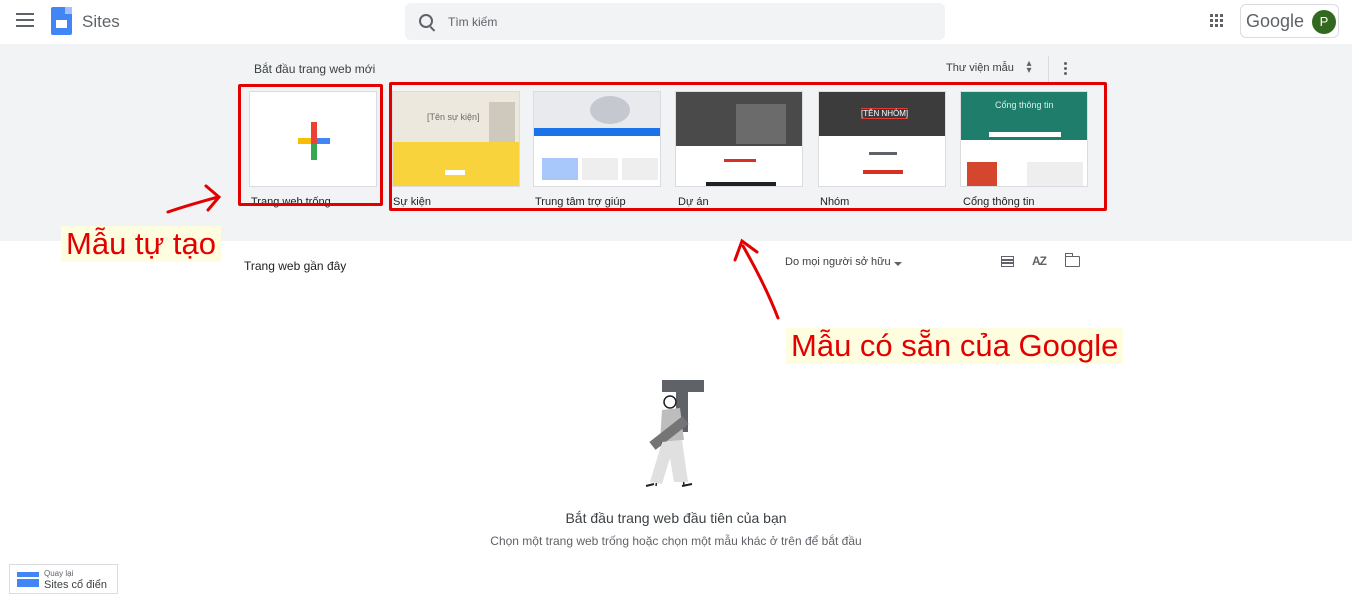 Image resolution: width=1359 pixels, height=601 pixels. I want to click on classic-sites-label: Sites cổ điển, so click(75, 585).